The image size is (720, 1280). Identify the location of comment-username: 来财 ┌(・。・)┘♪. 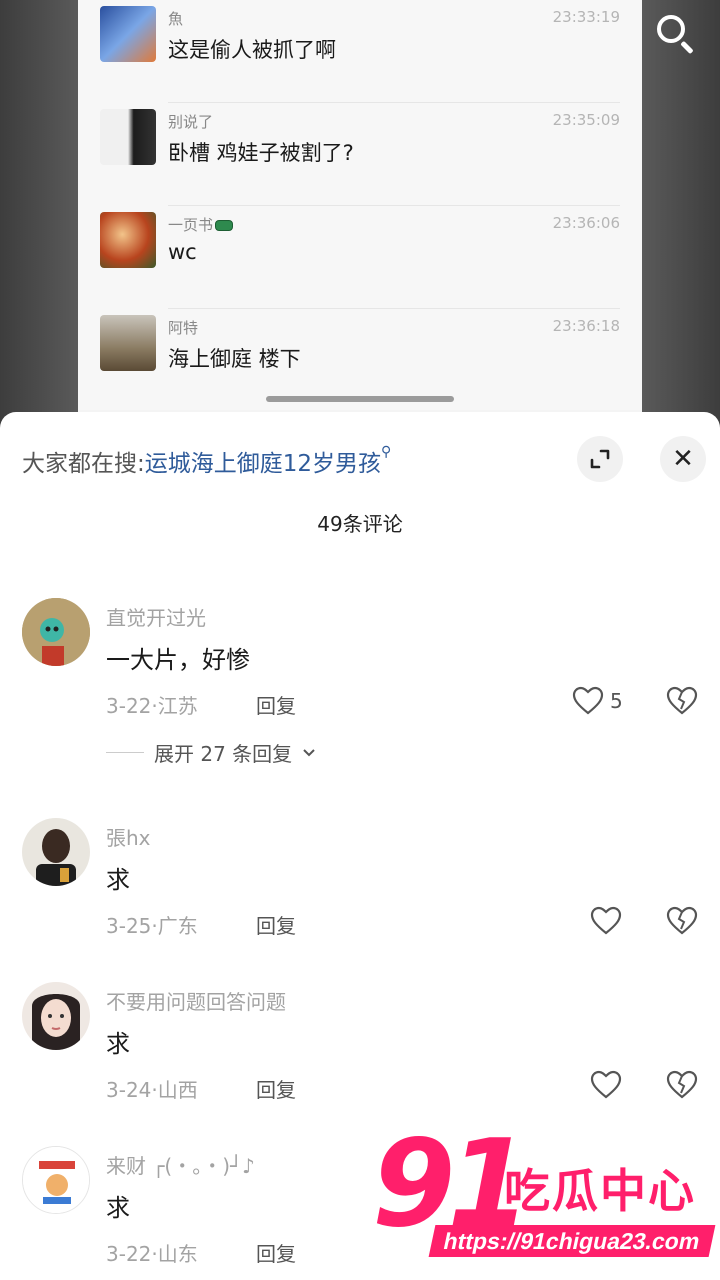
(180, 1164).